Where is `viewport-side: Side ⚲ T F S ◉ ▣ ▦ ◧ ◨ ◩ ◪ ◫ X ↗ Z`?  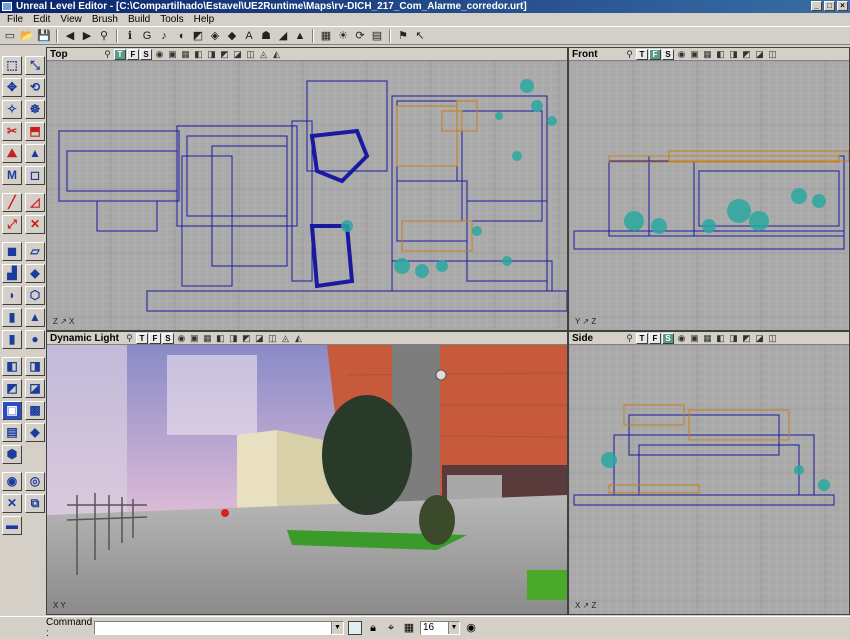 viewport-side: Side ⚲ T F S ◉ ▣ ▦ ◧ ◨ ◩ ◪ ◫ X ↗ Z is located at coordinates (709, 473).